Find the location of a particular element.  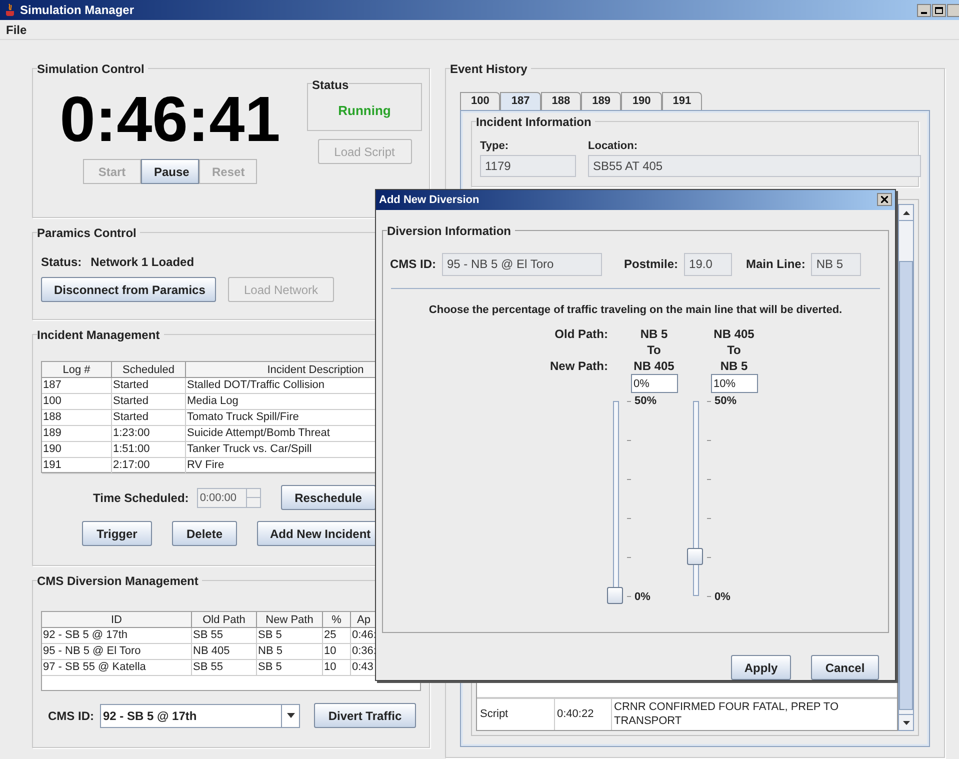

table-cell: NB 405 is located at coordinates (224, 652).